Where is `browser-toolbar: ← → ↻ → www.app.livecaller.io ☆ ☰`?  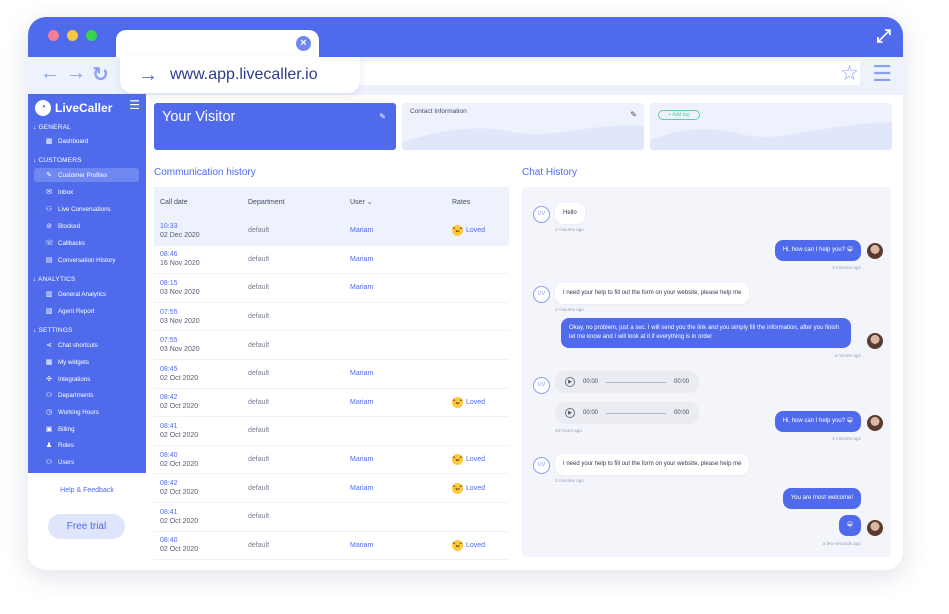 browser-toolbar: ← → ↻ → www.app.livecaller.io ☆ ☰ is located at coordinates (465, 76).